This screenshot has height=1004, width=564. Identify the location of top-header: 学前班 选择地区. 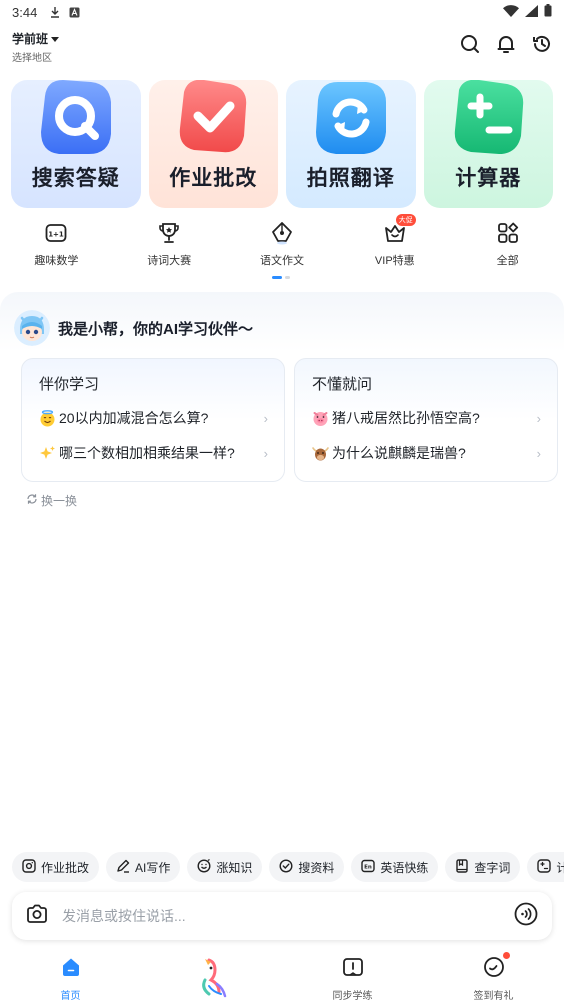
(282, 45).